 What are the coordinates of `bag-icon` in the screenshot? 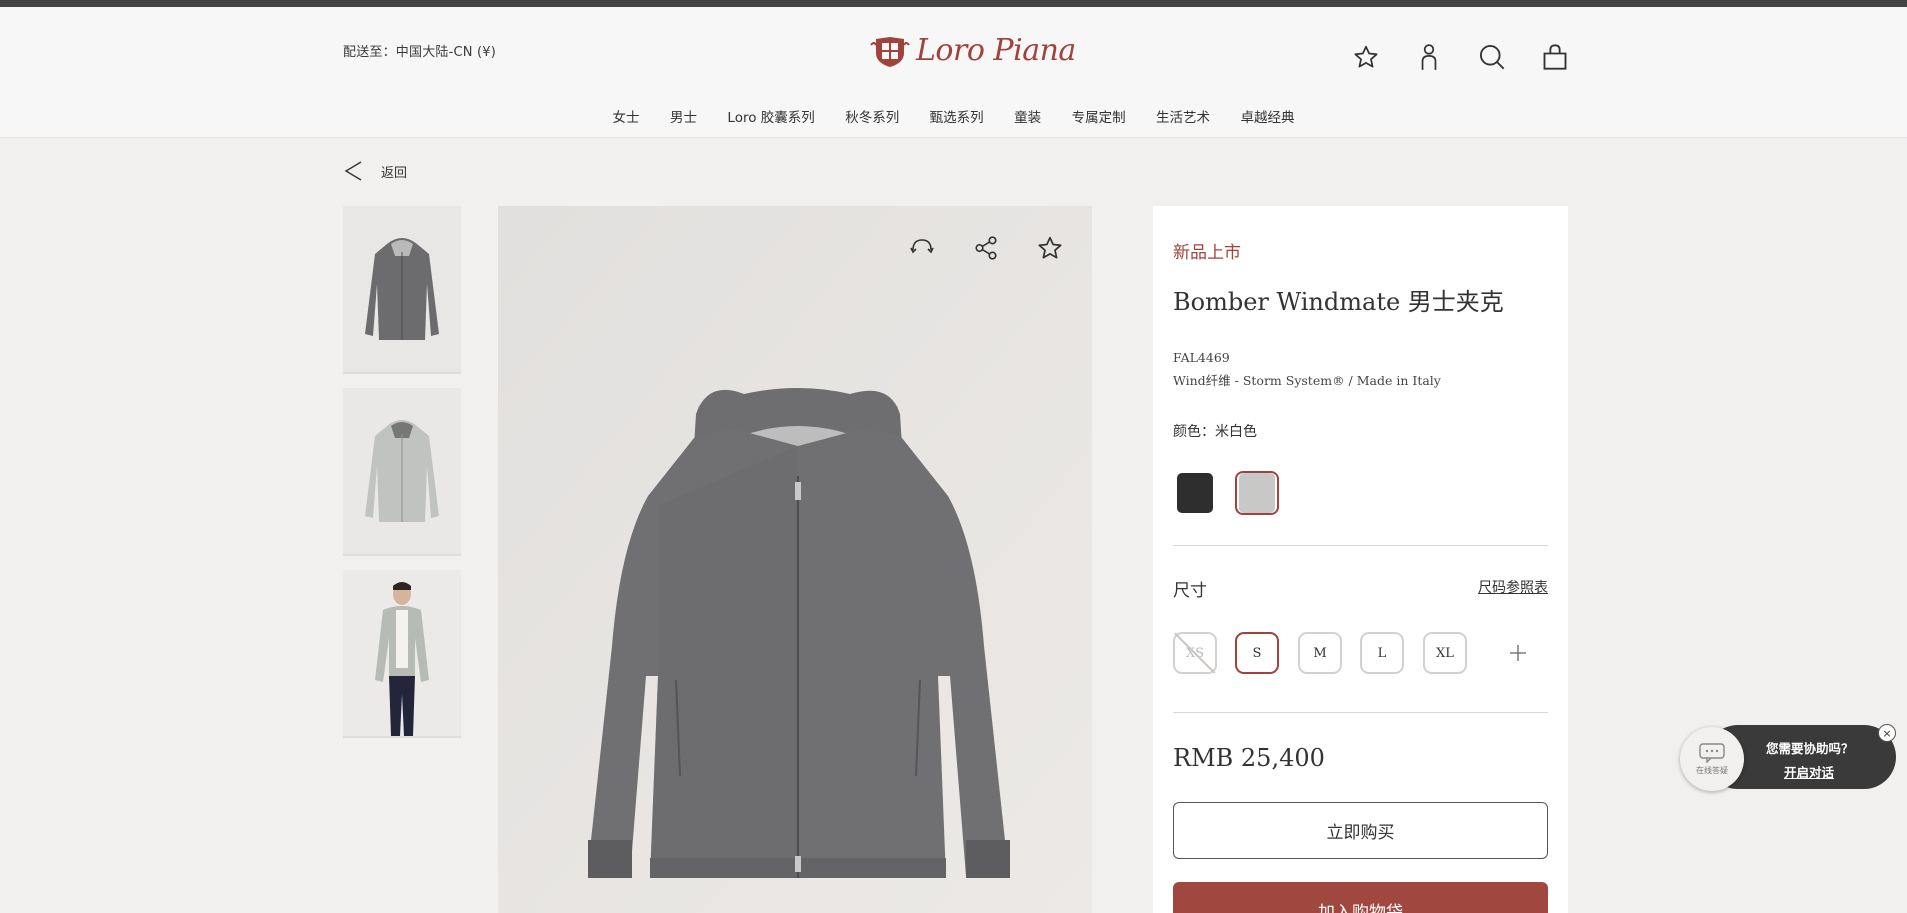 It's located at (1555, 57).